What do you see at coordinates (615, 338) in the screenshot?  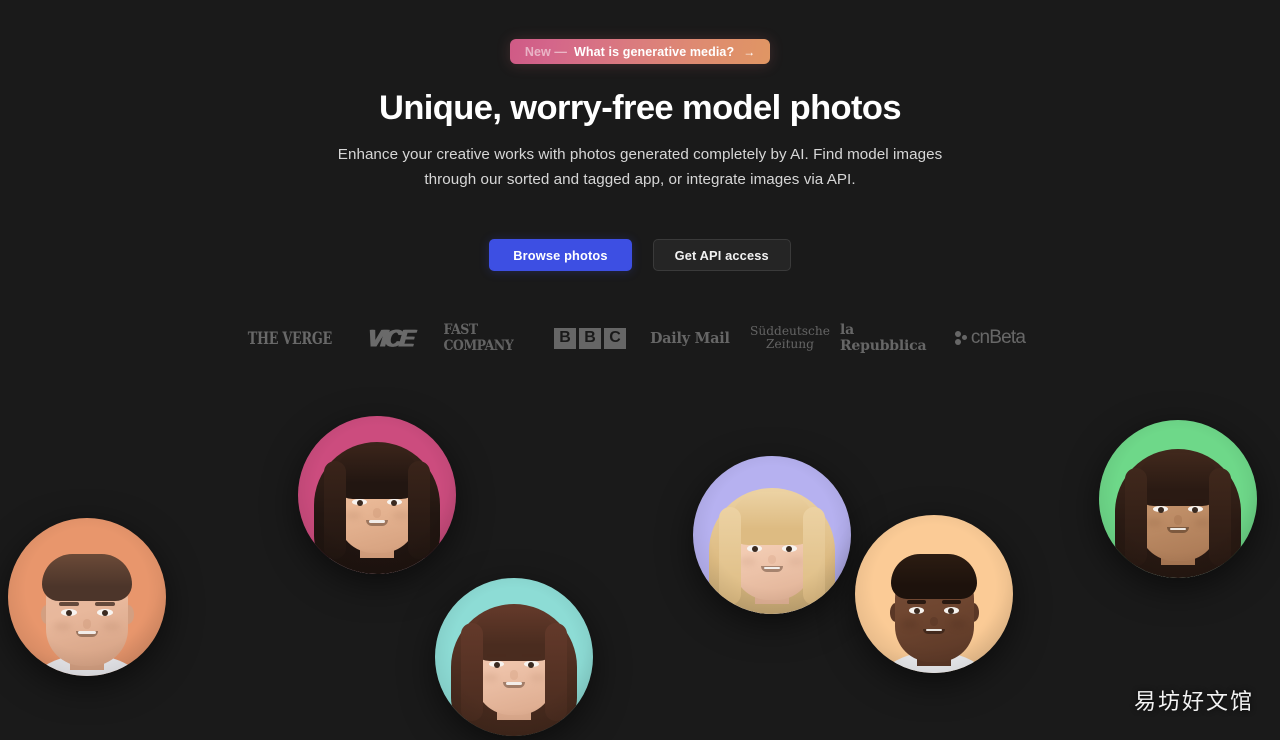 I see `bbc-letter-3: C` at bounding box center [615, 338].